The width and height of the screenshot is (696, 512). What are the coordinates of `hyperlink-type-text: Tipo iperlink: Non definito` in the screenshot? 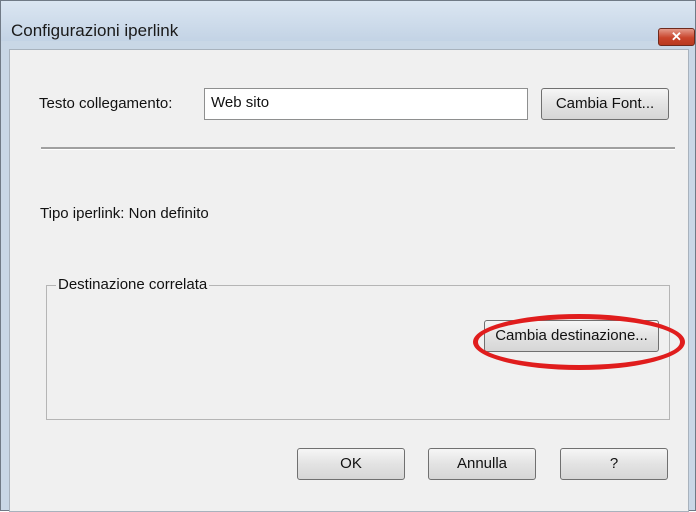 It's located at (124, 213).